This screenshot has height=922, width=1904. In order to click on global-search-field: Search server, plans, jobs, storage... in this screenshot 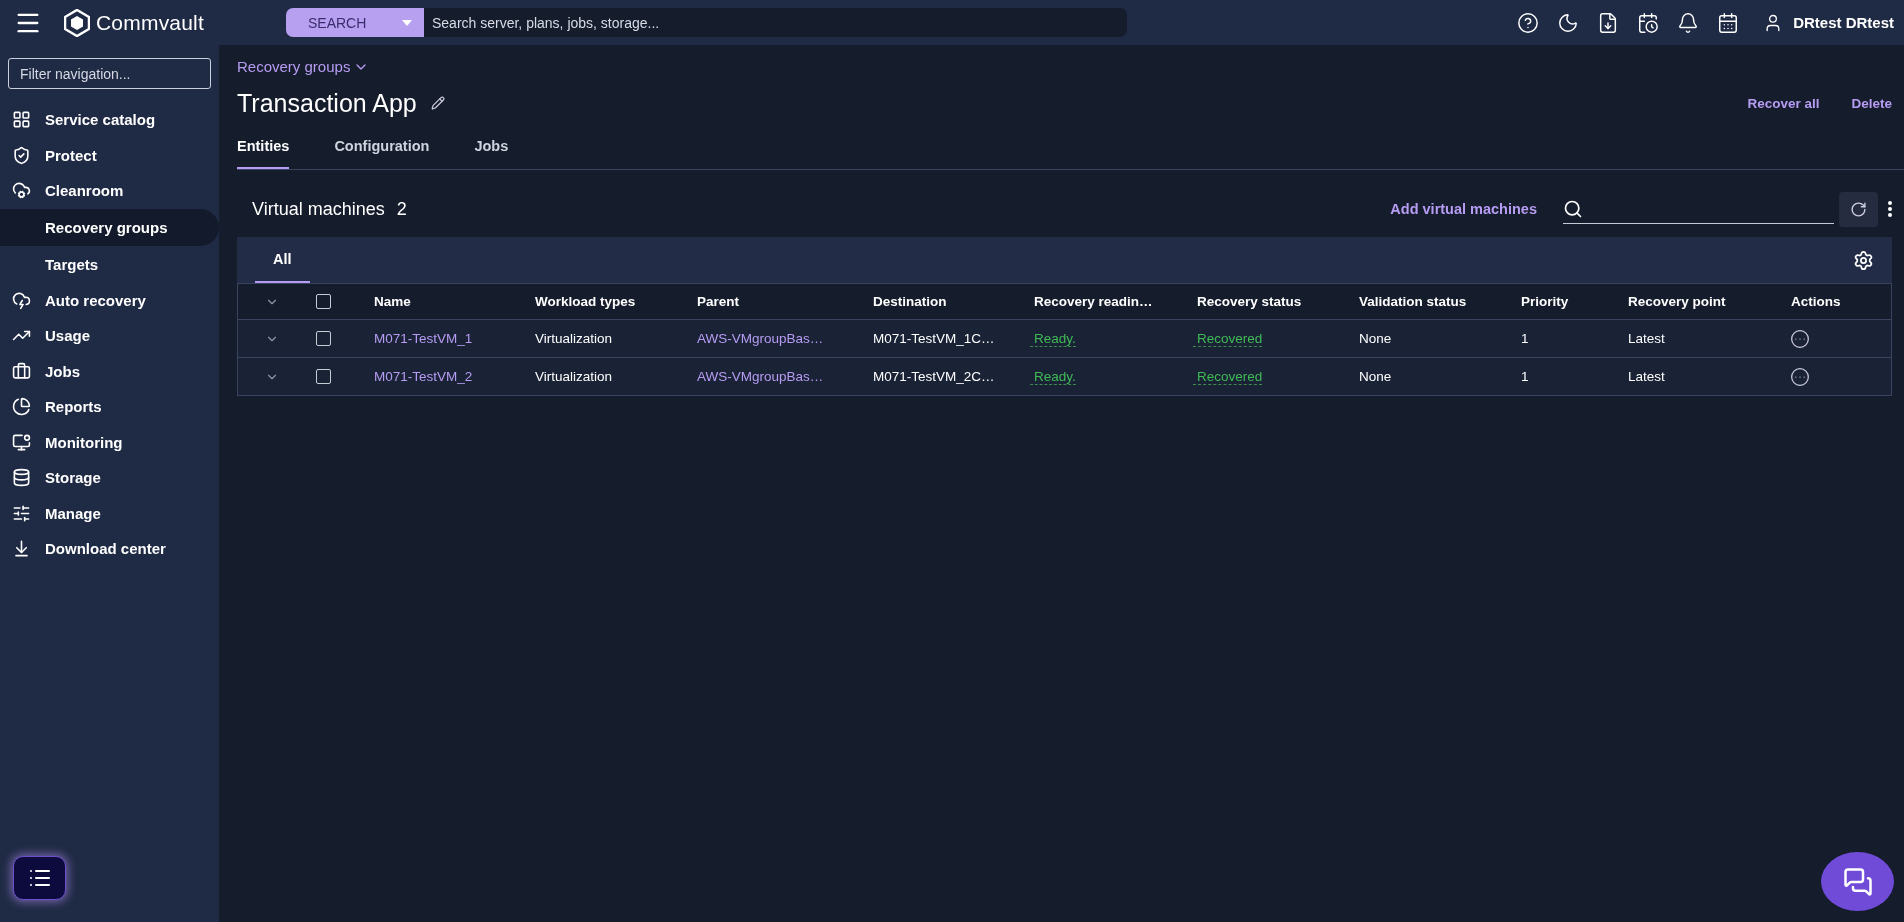, I will do `click(775, 22)`.